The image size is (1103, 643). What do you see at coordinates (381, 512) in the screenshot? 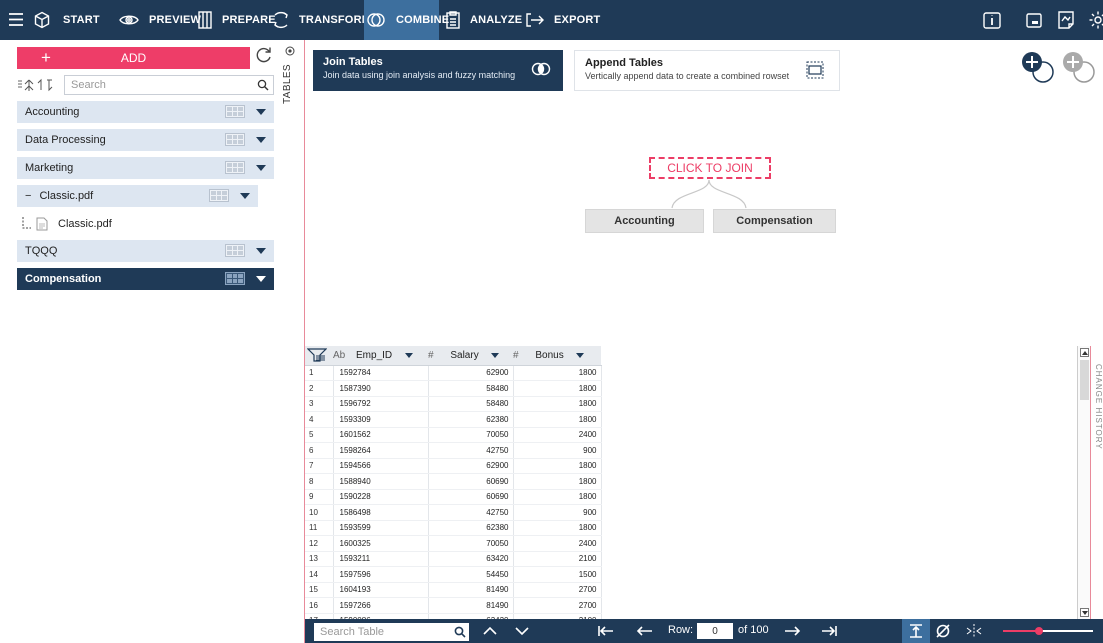
I see `emp-id-cell: 1586498` at bounding box center [381, 512].